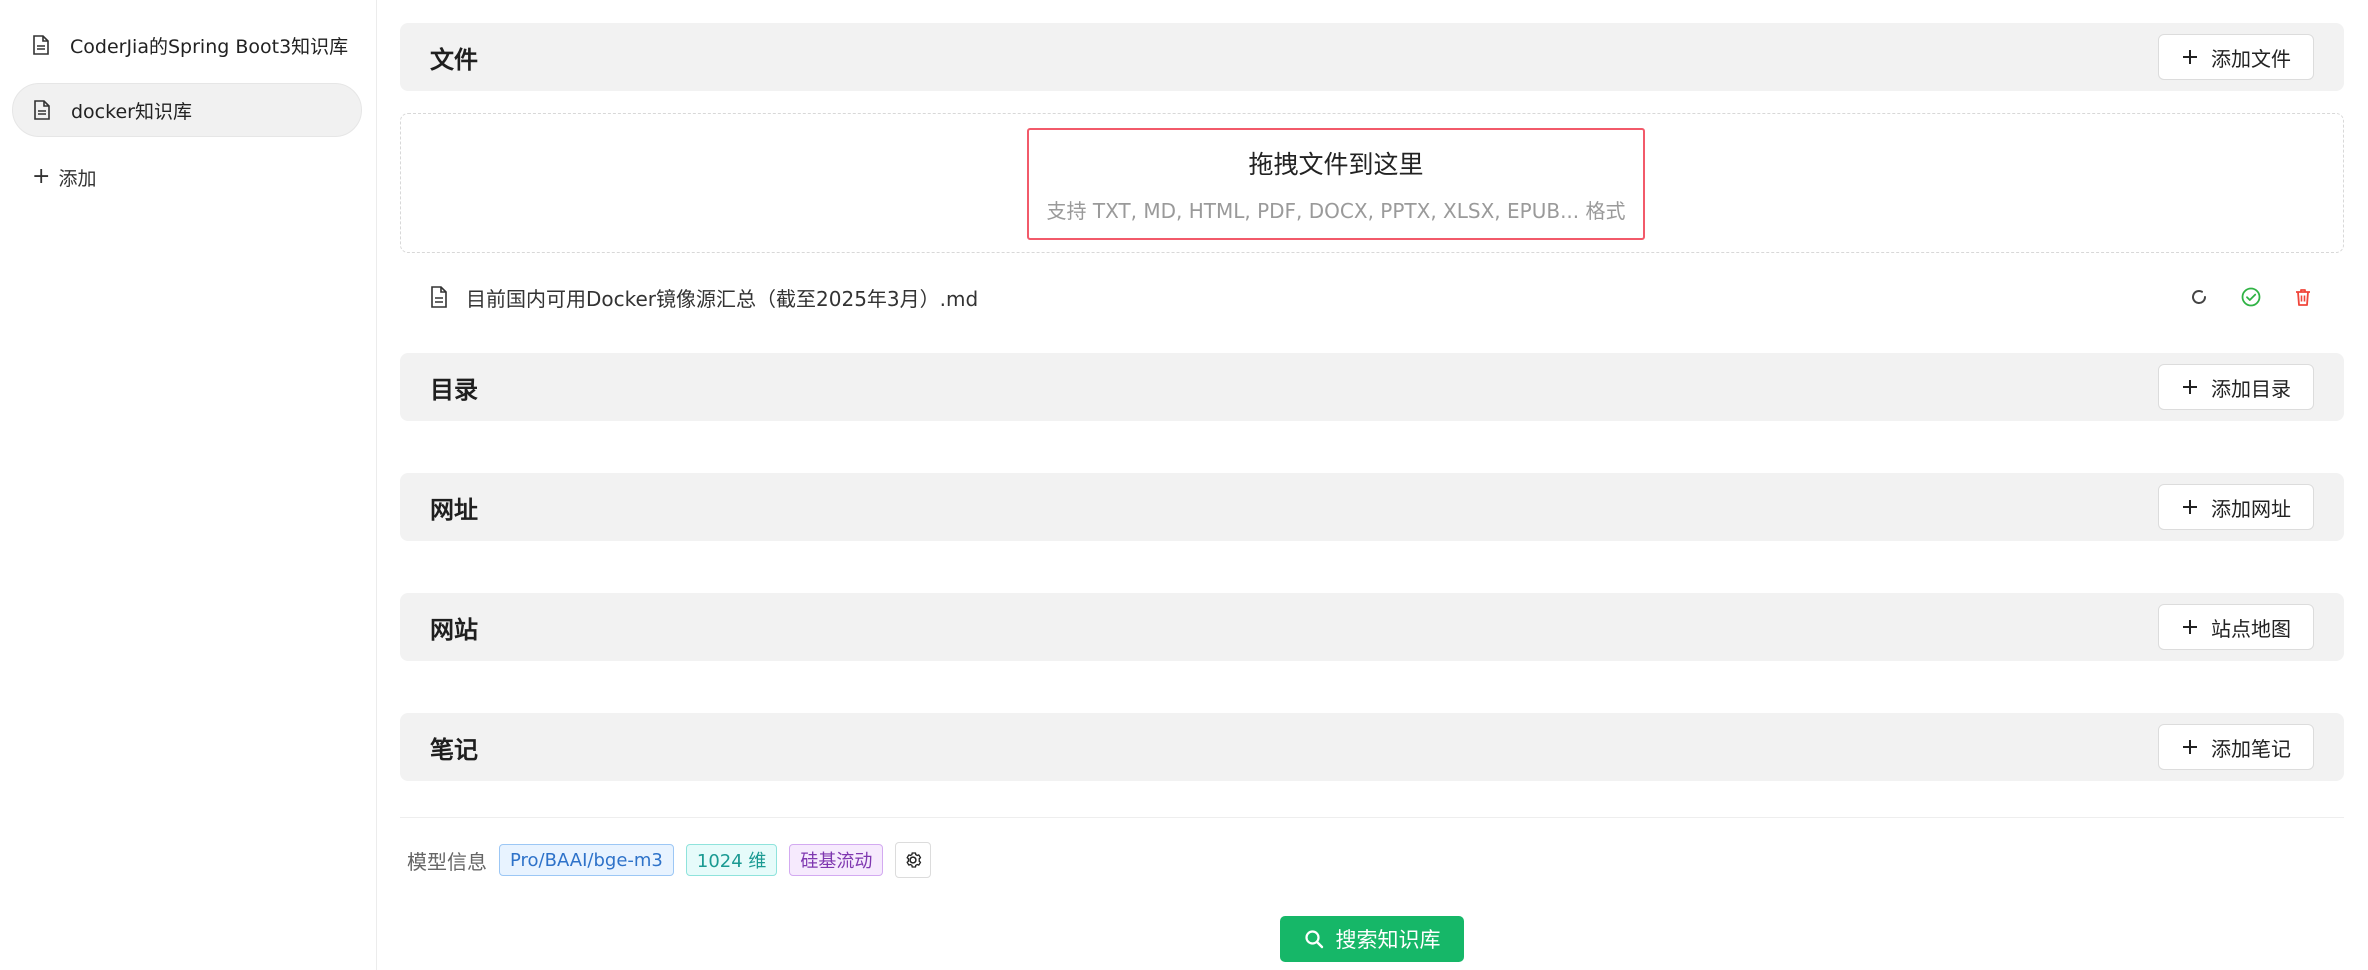  I want to click on file-actions, so click(2251, 297).